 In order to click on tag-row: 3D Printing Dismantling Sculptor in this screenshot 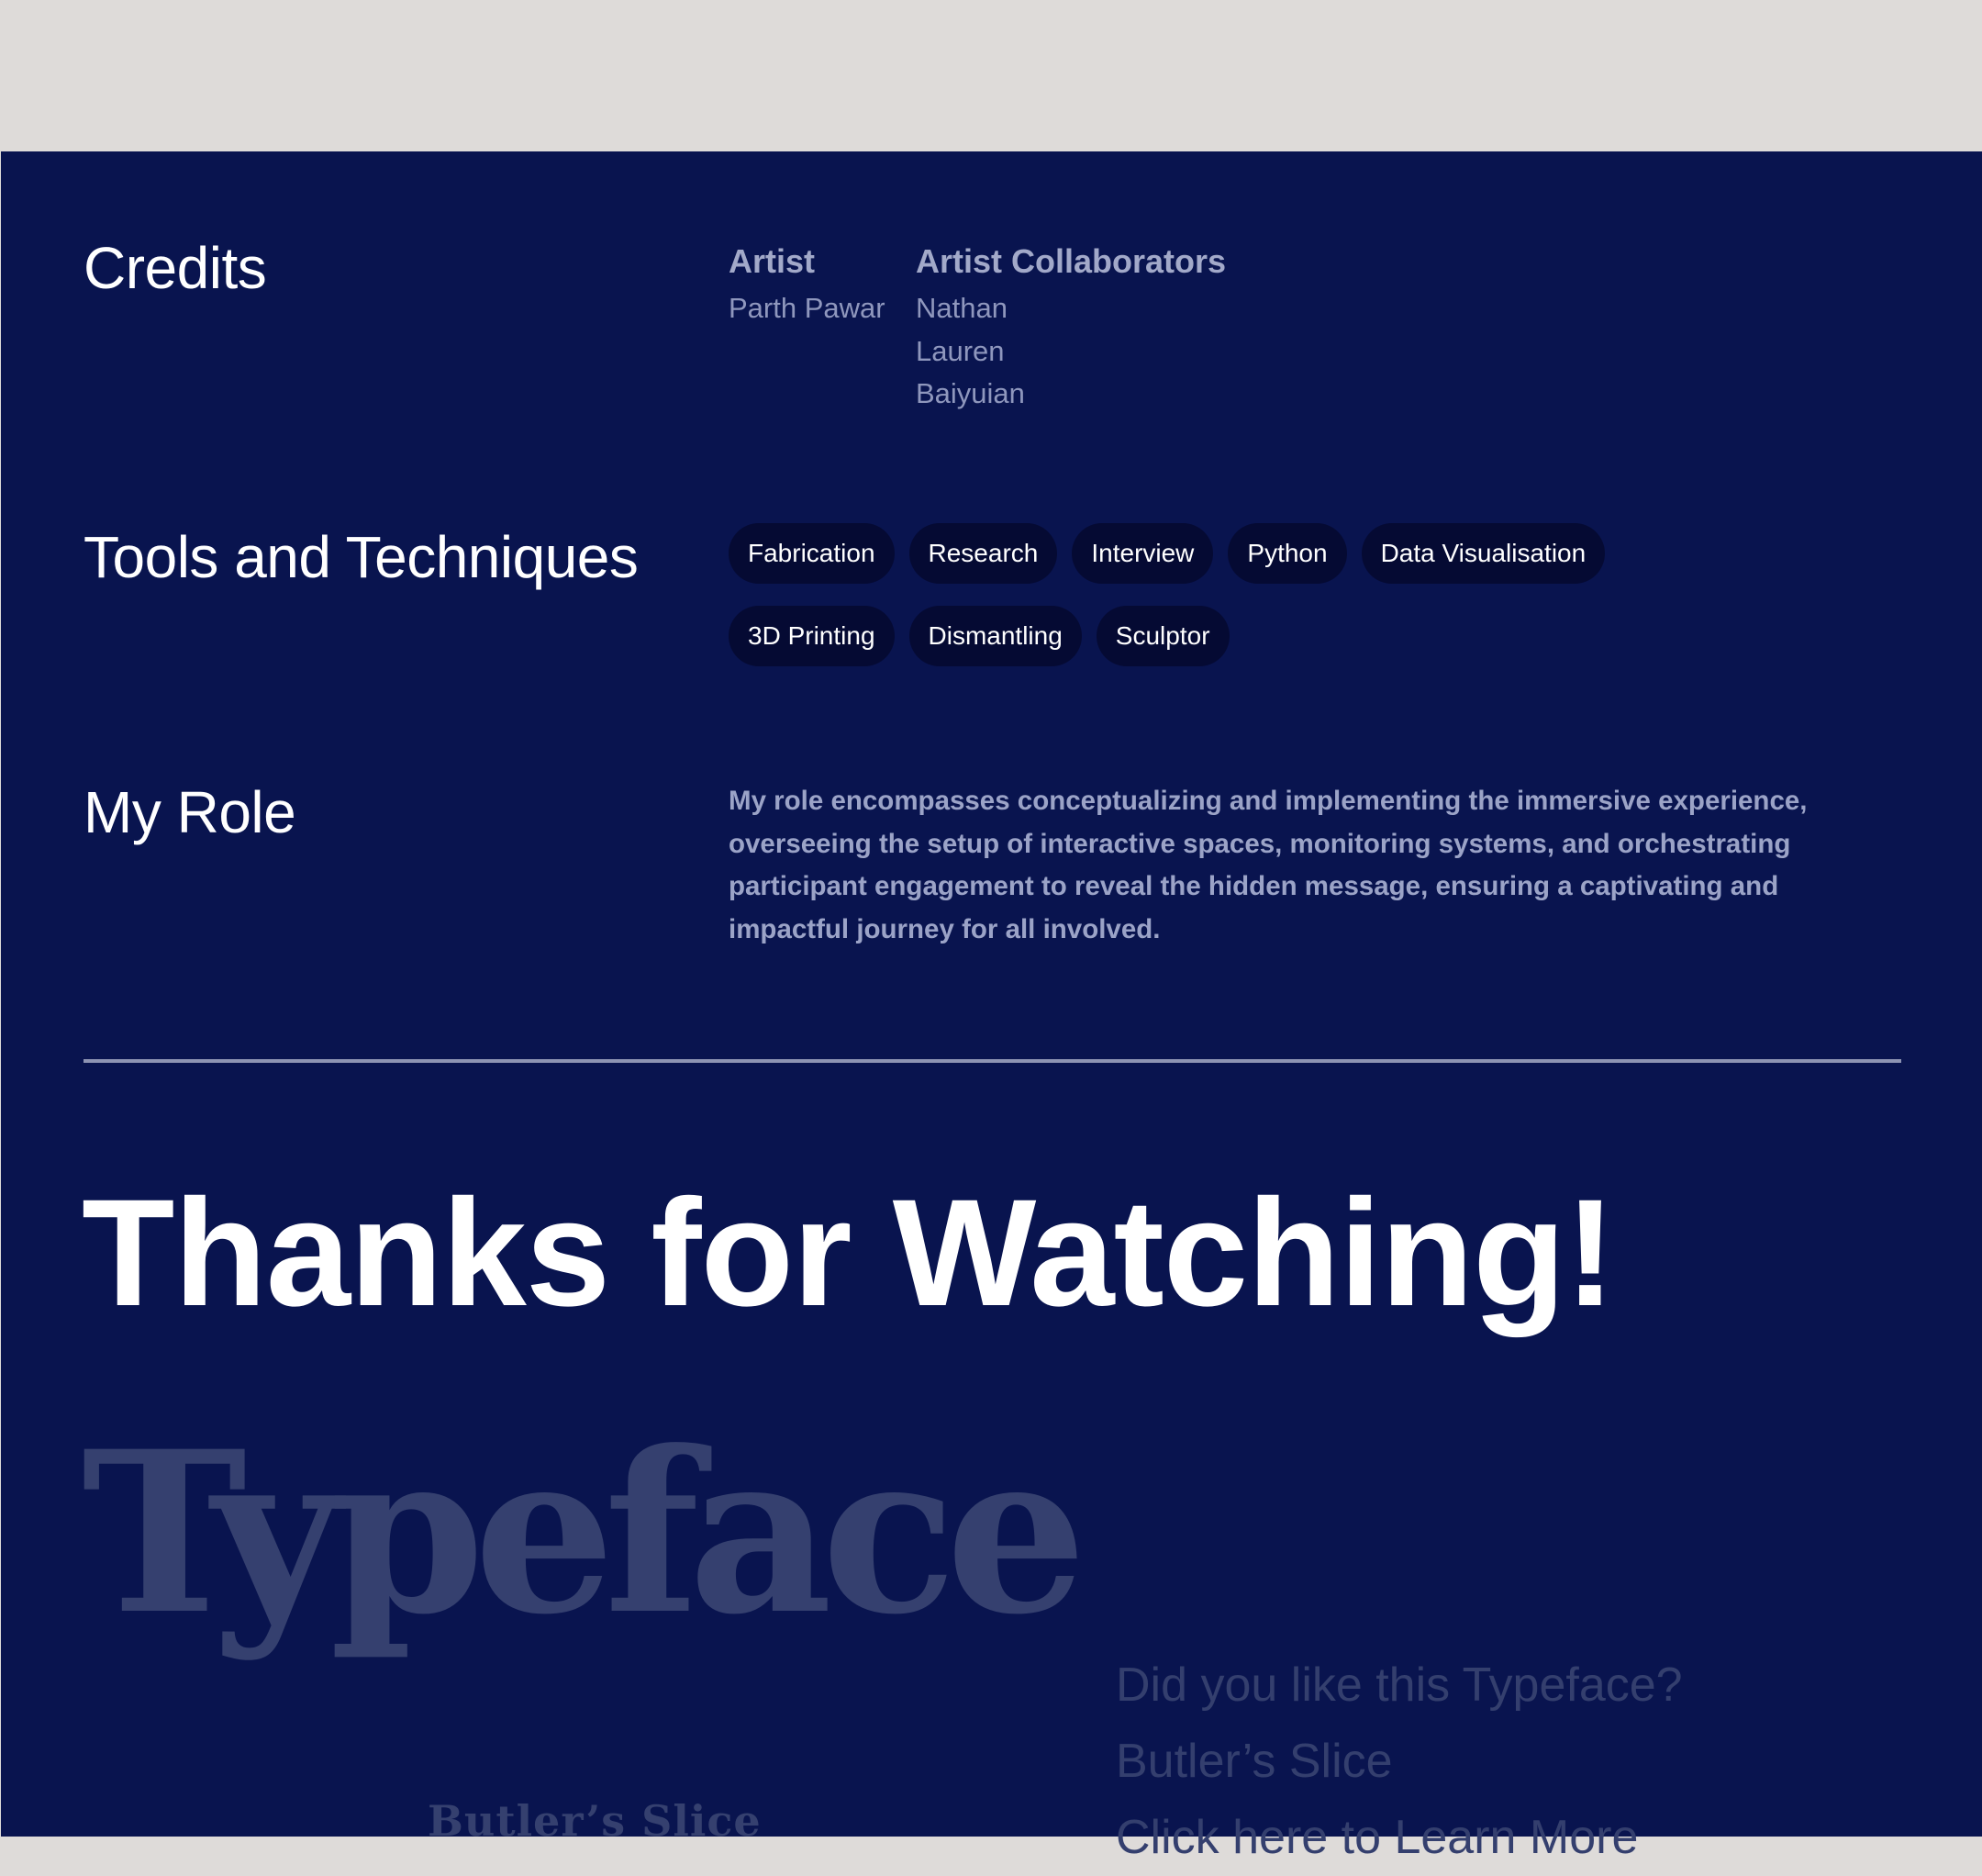, I will do `click(1325, 636)`.